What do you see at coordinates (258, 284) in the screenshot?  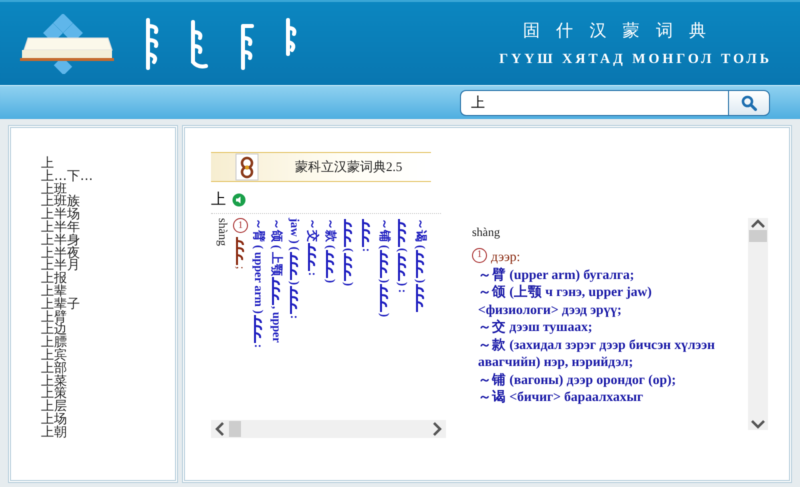 I see `entry-line-vertical: ～臂 ( upper arm ) :` at bounding box center [258, 284].